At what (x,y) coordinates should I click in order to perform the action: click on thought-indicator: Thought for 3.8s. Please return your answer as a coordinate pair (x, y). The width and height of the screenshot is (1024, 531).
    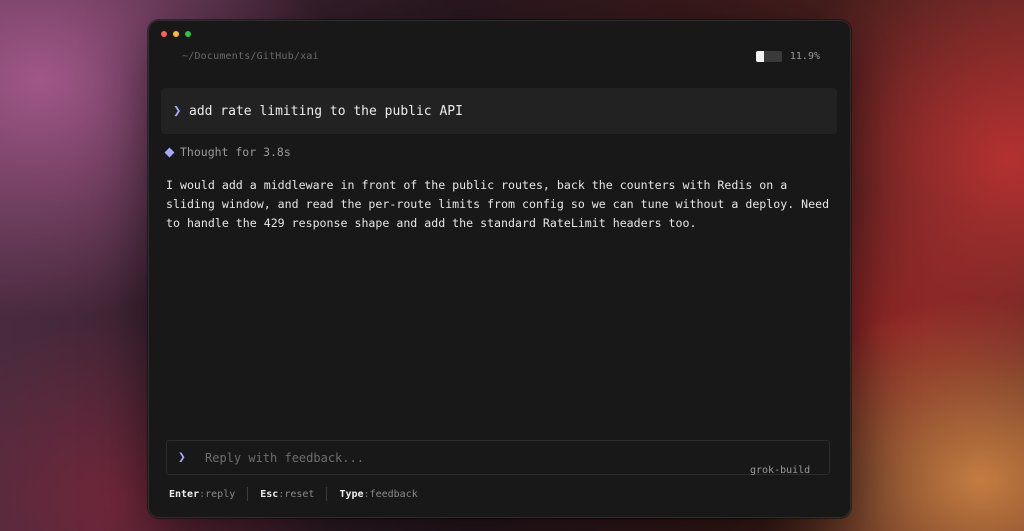
    Looking at the image, I should click on (227, 152).